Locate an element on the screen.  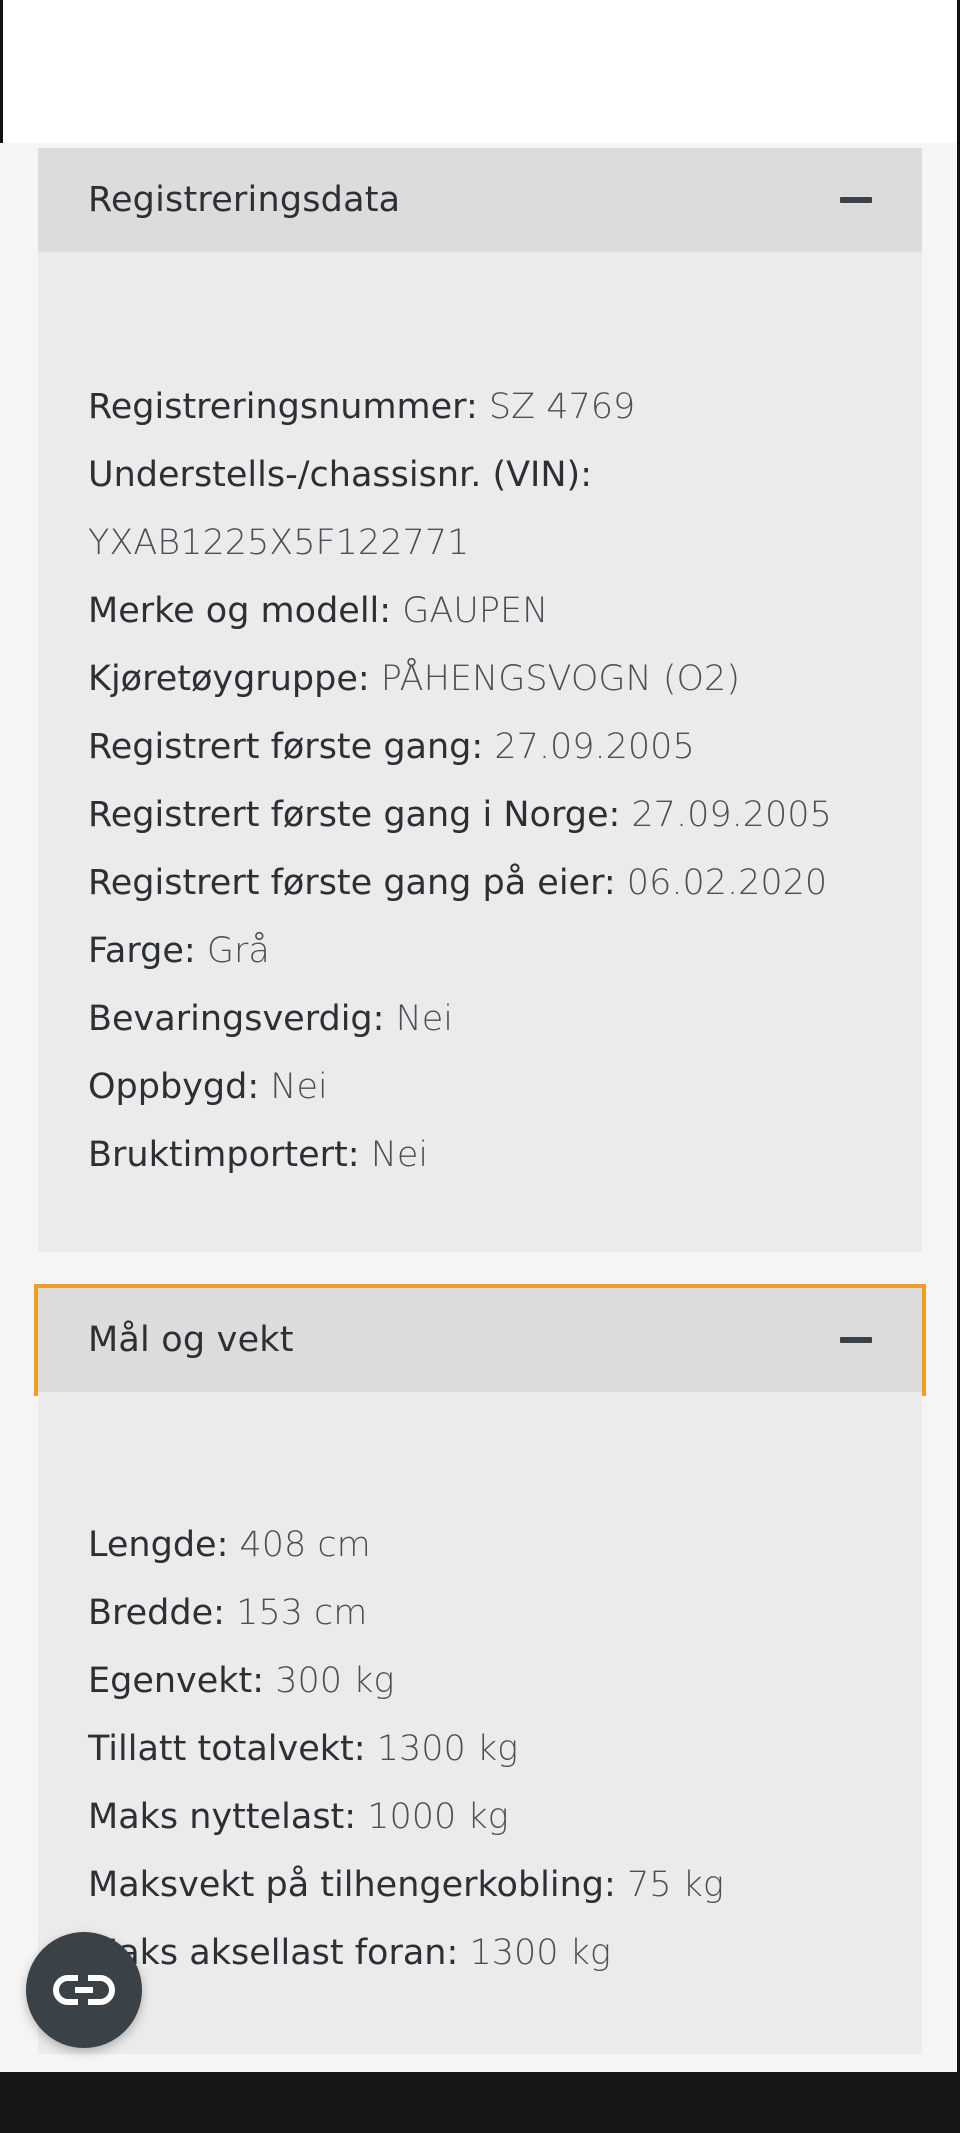
row-label: Bevaringsverdig: is located at coordinates (236, 1019).